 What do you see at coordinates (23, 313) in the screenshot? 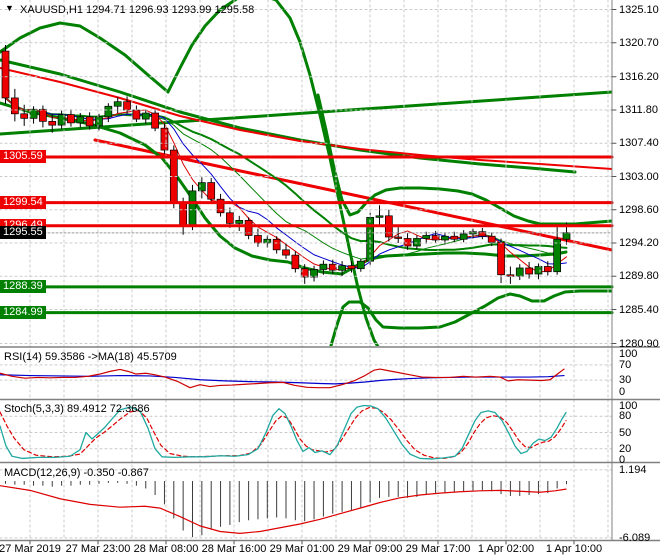
I see `price-badge-1284.99: 1284.99` at bounding box center [23, 313].